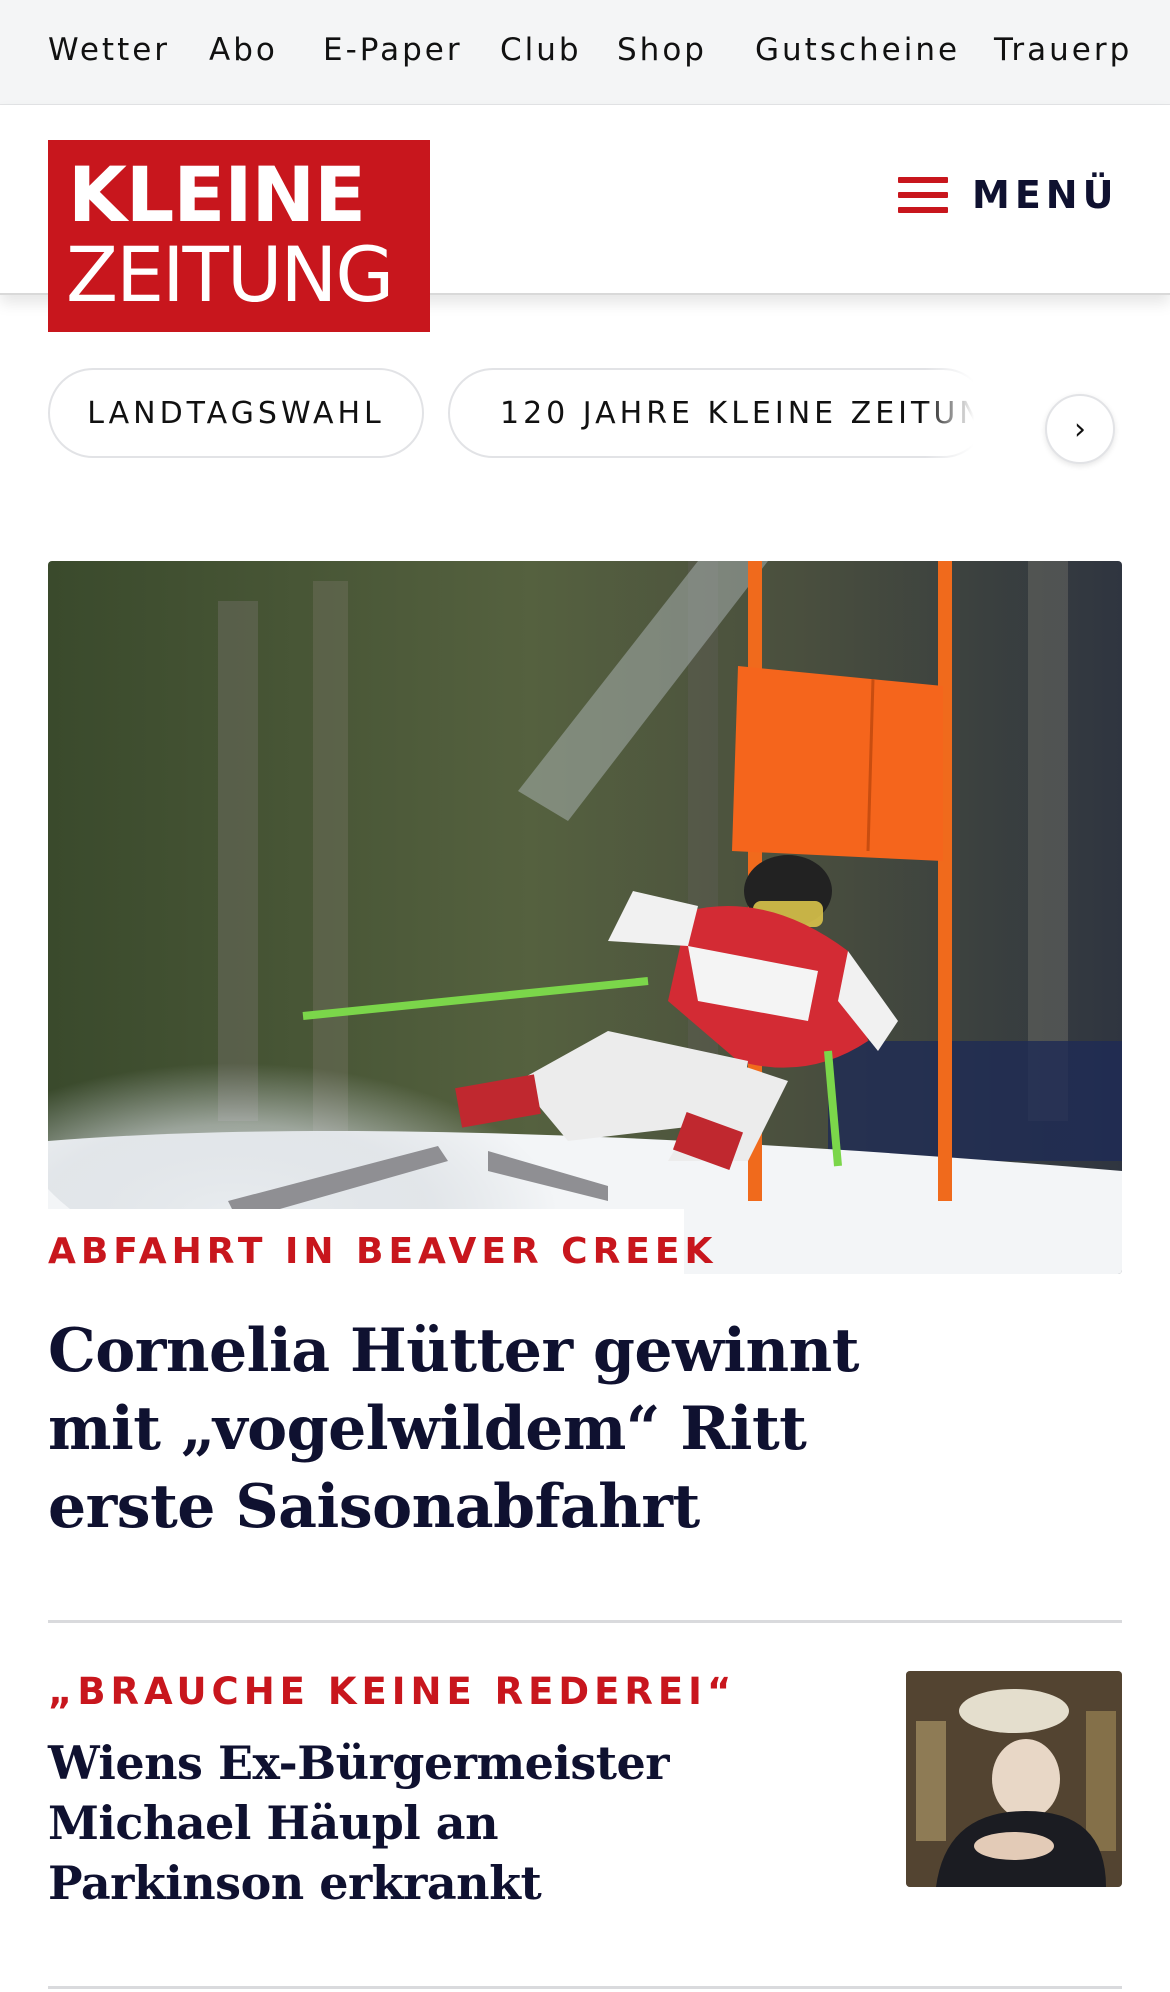 The height and width of the screenshot is (1992, 1170). What do you see at coordinates (393, 50) in the screenshot?
I see `nav-link-epaper: E-Paper` at bounding box center [393, 50].